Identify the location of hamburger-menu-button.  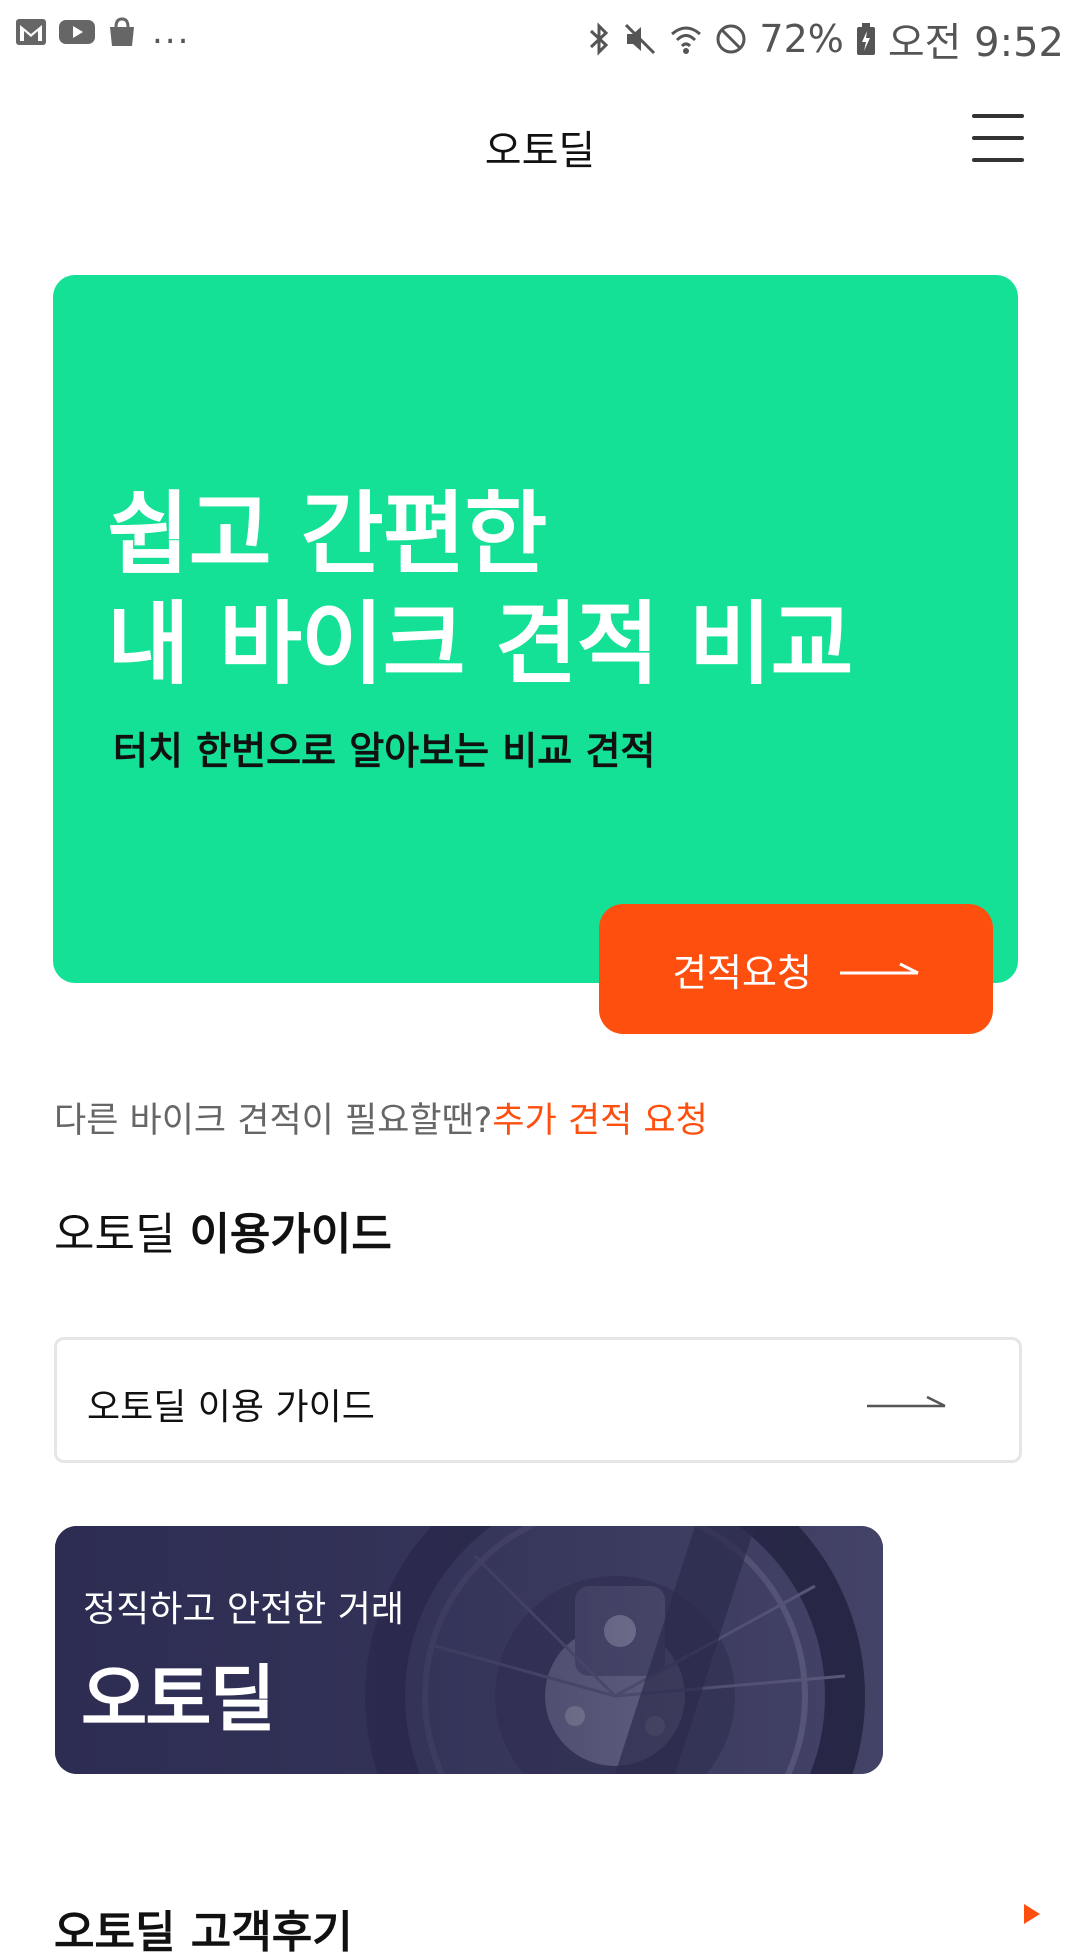
(998, 139).